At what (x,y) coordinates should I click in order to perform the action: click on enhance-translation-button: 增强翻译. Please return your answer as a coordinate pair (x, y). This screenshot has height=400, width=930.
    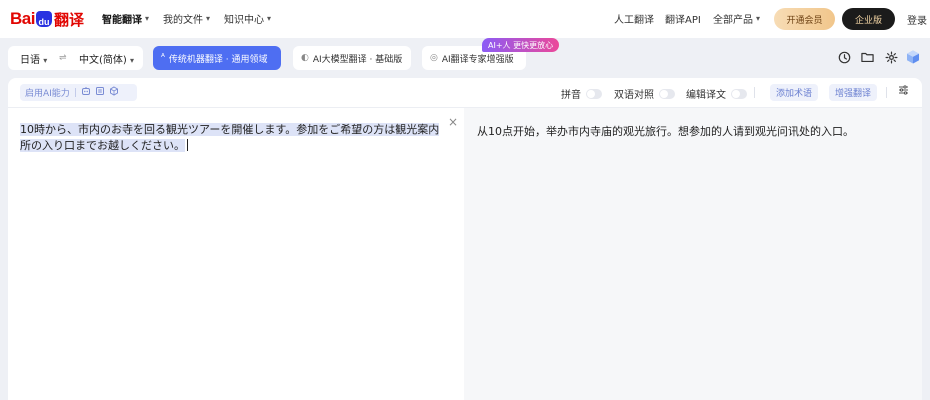
    Looking at the image, I should click on (853, 92).